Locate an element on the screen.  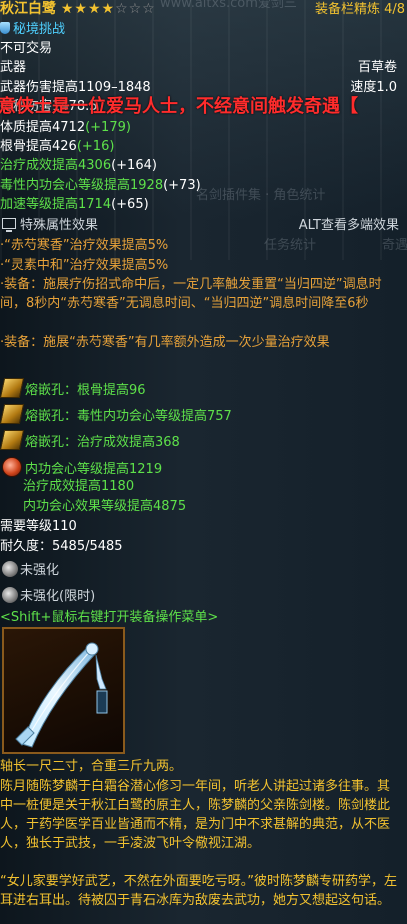
stat-crit: 毒性内功会心等级提高1928(+73) is located at coordinates (100, 185).